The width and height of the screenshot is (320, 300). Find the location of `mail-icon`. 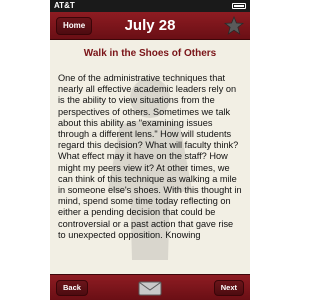

mail-icon is located at coordinates (150, 288).